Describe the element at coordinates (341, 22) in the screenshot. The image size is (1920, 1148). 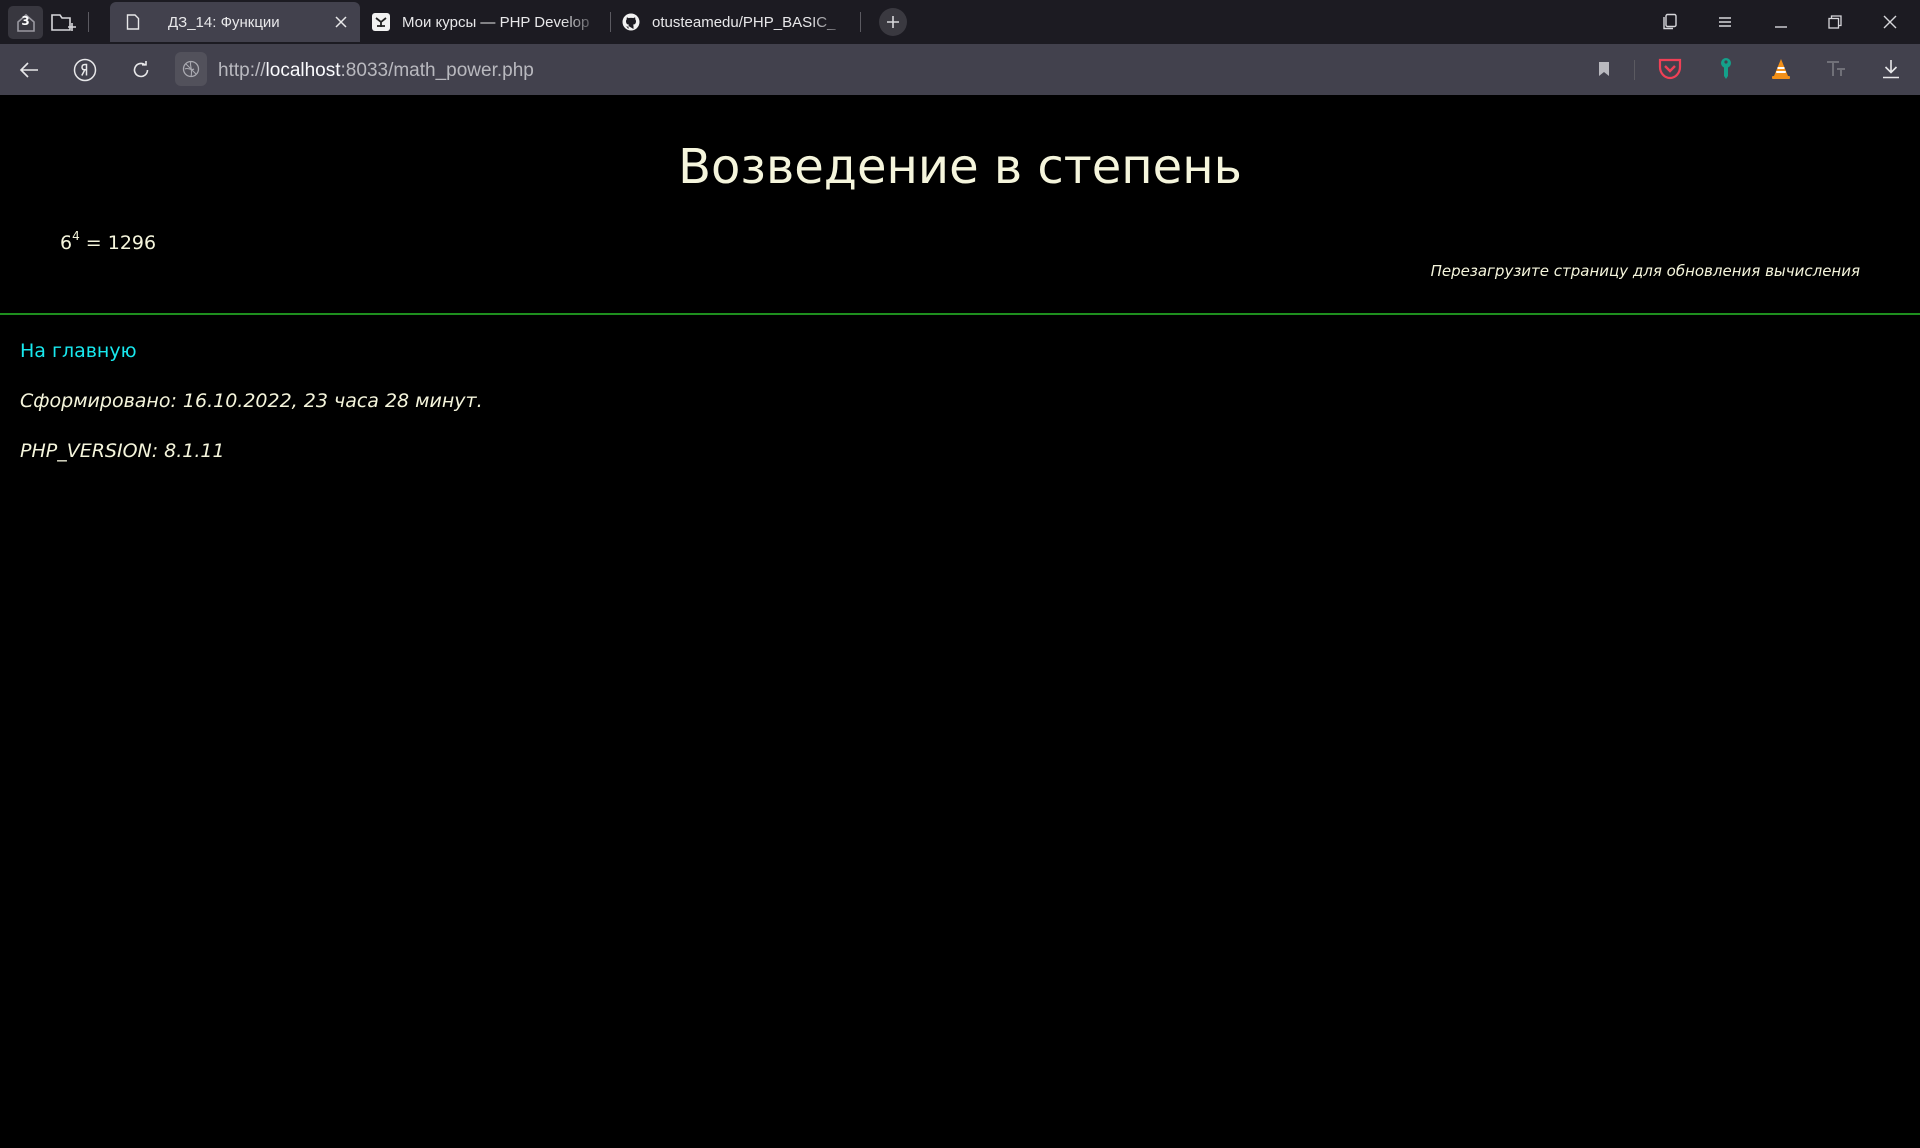
I see `close-tab-icon` at that location.